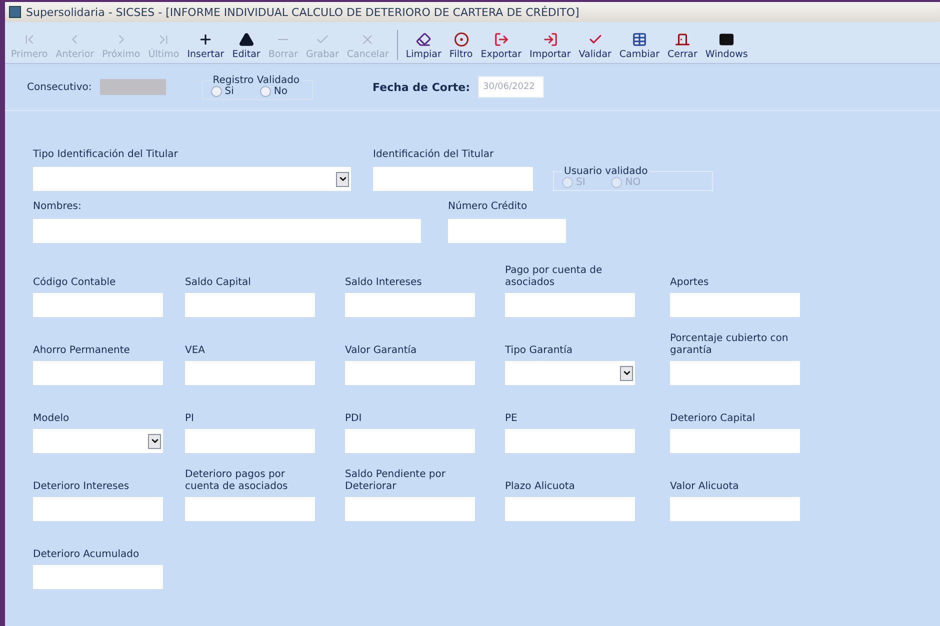 The height and width of the screenshot is (626, 940). What do you see at coordinates (283, 39) in the screenshot?
I see `minus-icon` at bounding box center [283, 39].